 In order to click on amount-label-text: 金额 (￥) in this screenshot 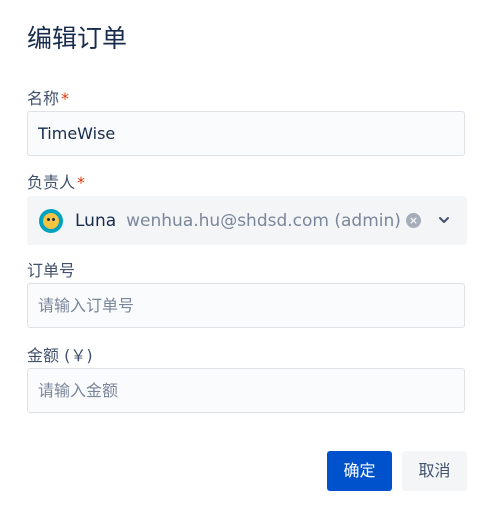, I will do `click(60, 355)`.